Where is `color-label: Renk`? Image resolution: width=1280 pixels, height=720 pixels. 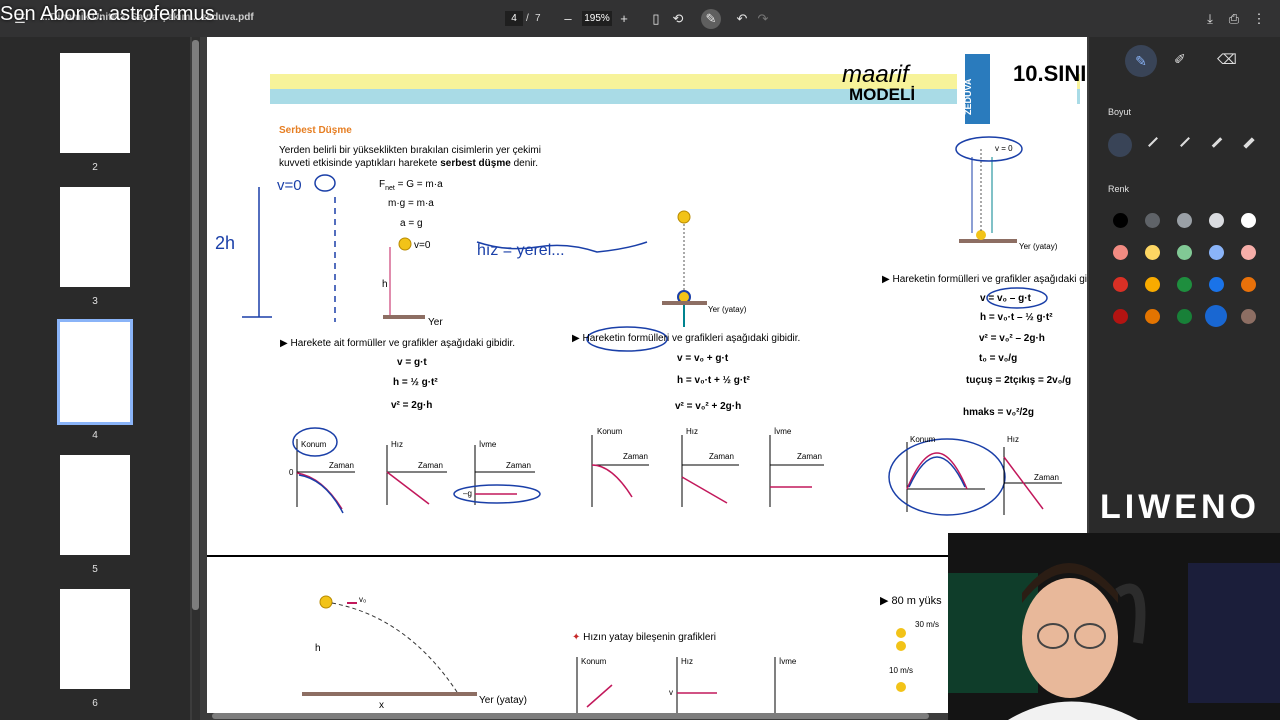
color-label: Renk is located at coordinates (1119, 189).